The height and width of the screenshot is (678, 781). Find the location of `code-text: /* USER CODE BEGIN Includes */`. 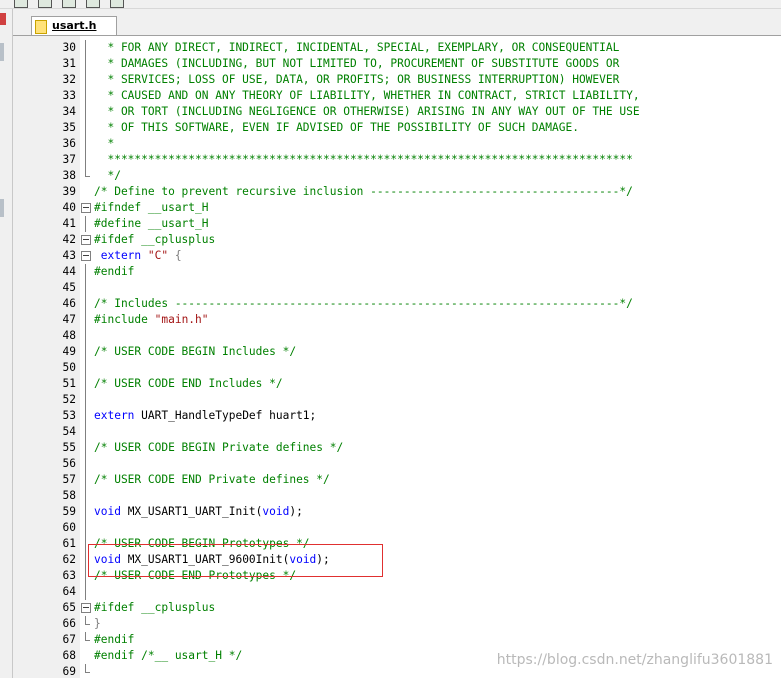

code-text: /* USER CODE BEGIN Includes */ is located at coordinates (195, 352).